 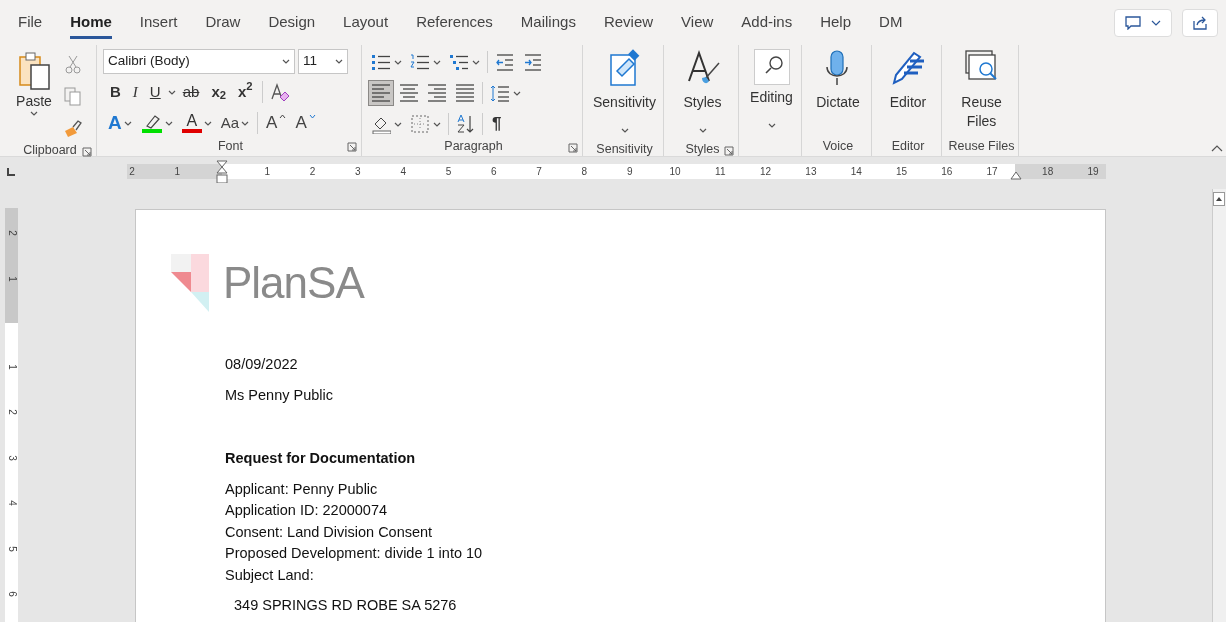 What do you see at coordinates (1048, 172) in the screenshot?
I see `ruler-number: 18` at bounding box center [1048, 172].